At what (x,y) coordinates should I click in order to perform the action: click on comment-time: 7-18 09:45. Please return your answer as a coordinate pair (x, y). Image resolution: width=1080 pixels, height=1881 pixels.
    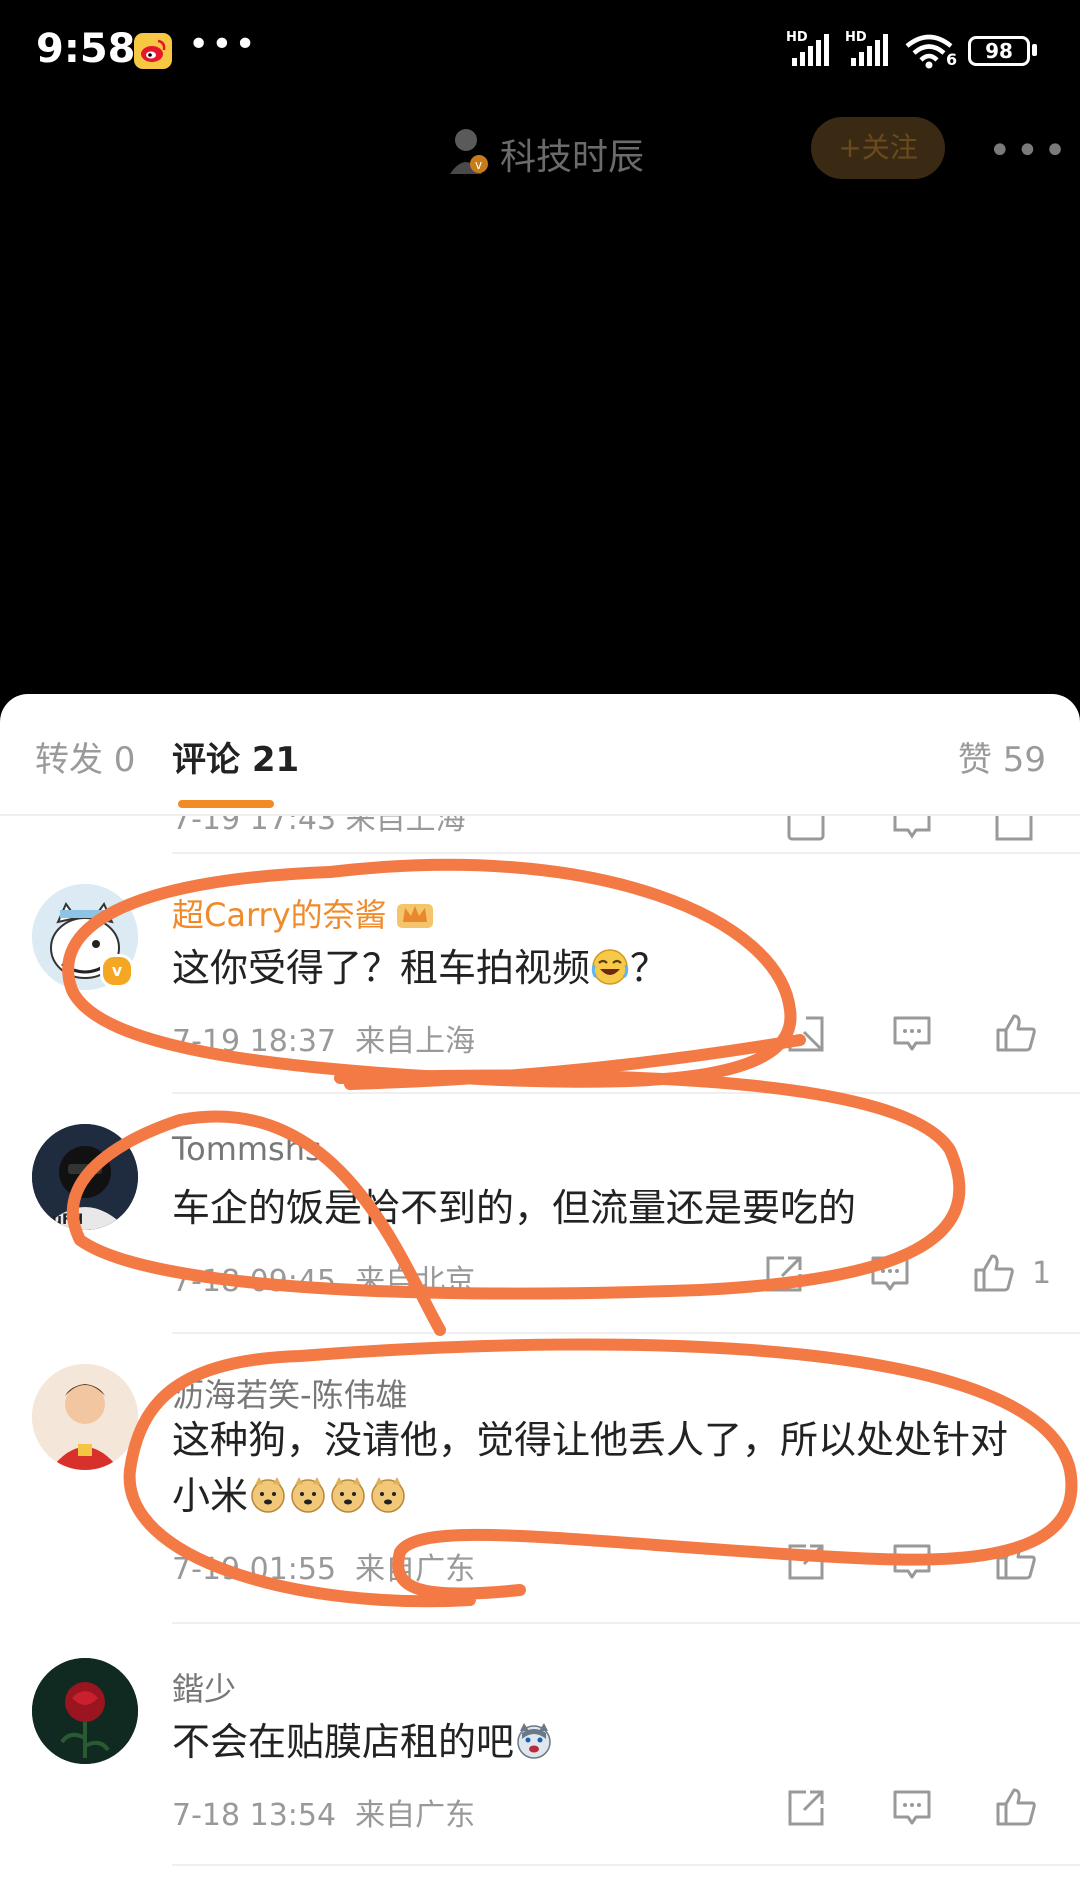
    Looking at the image, I should click on (254, 1281).